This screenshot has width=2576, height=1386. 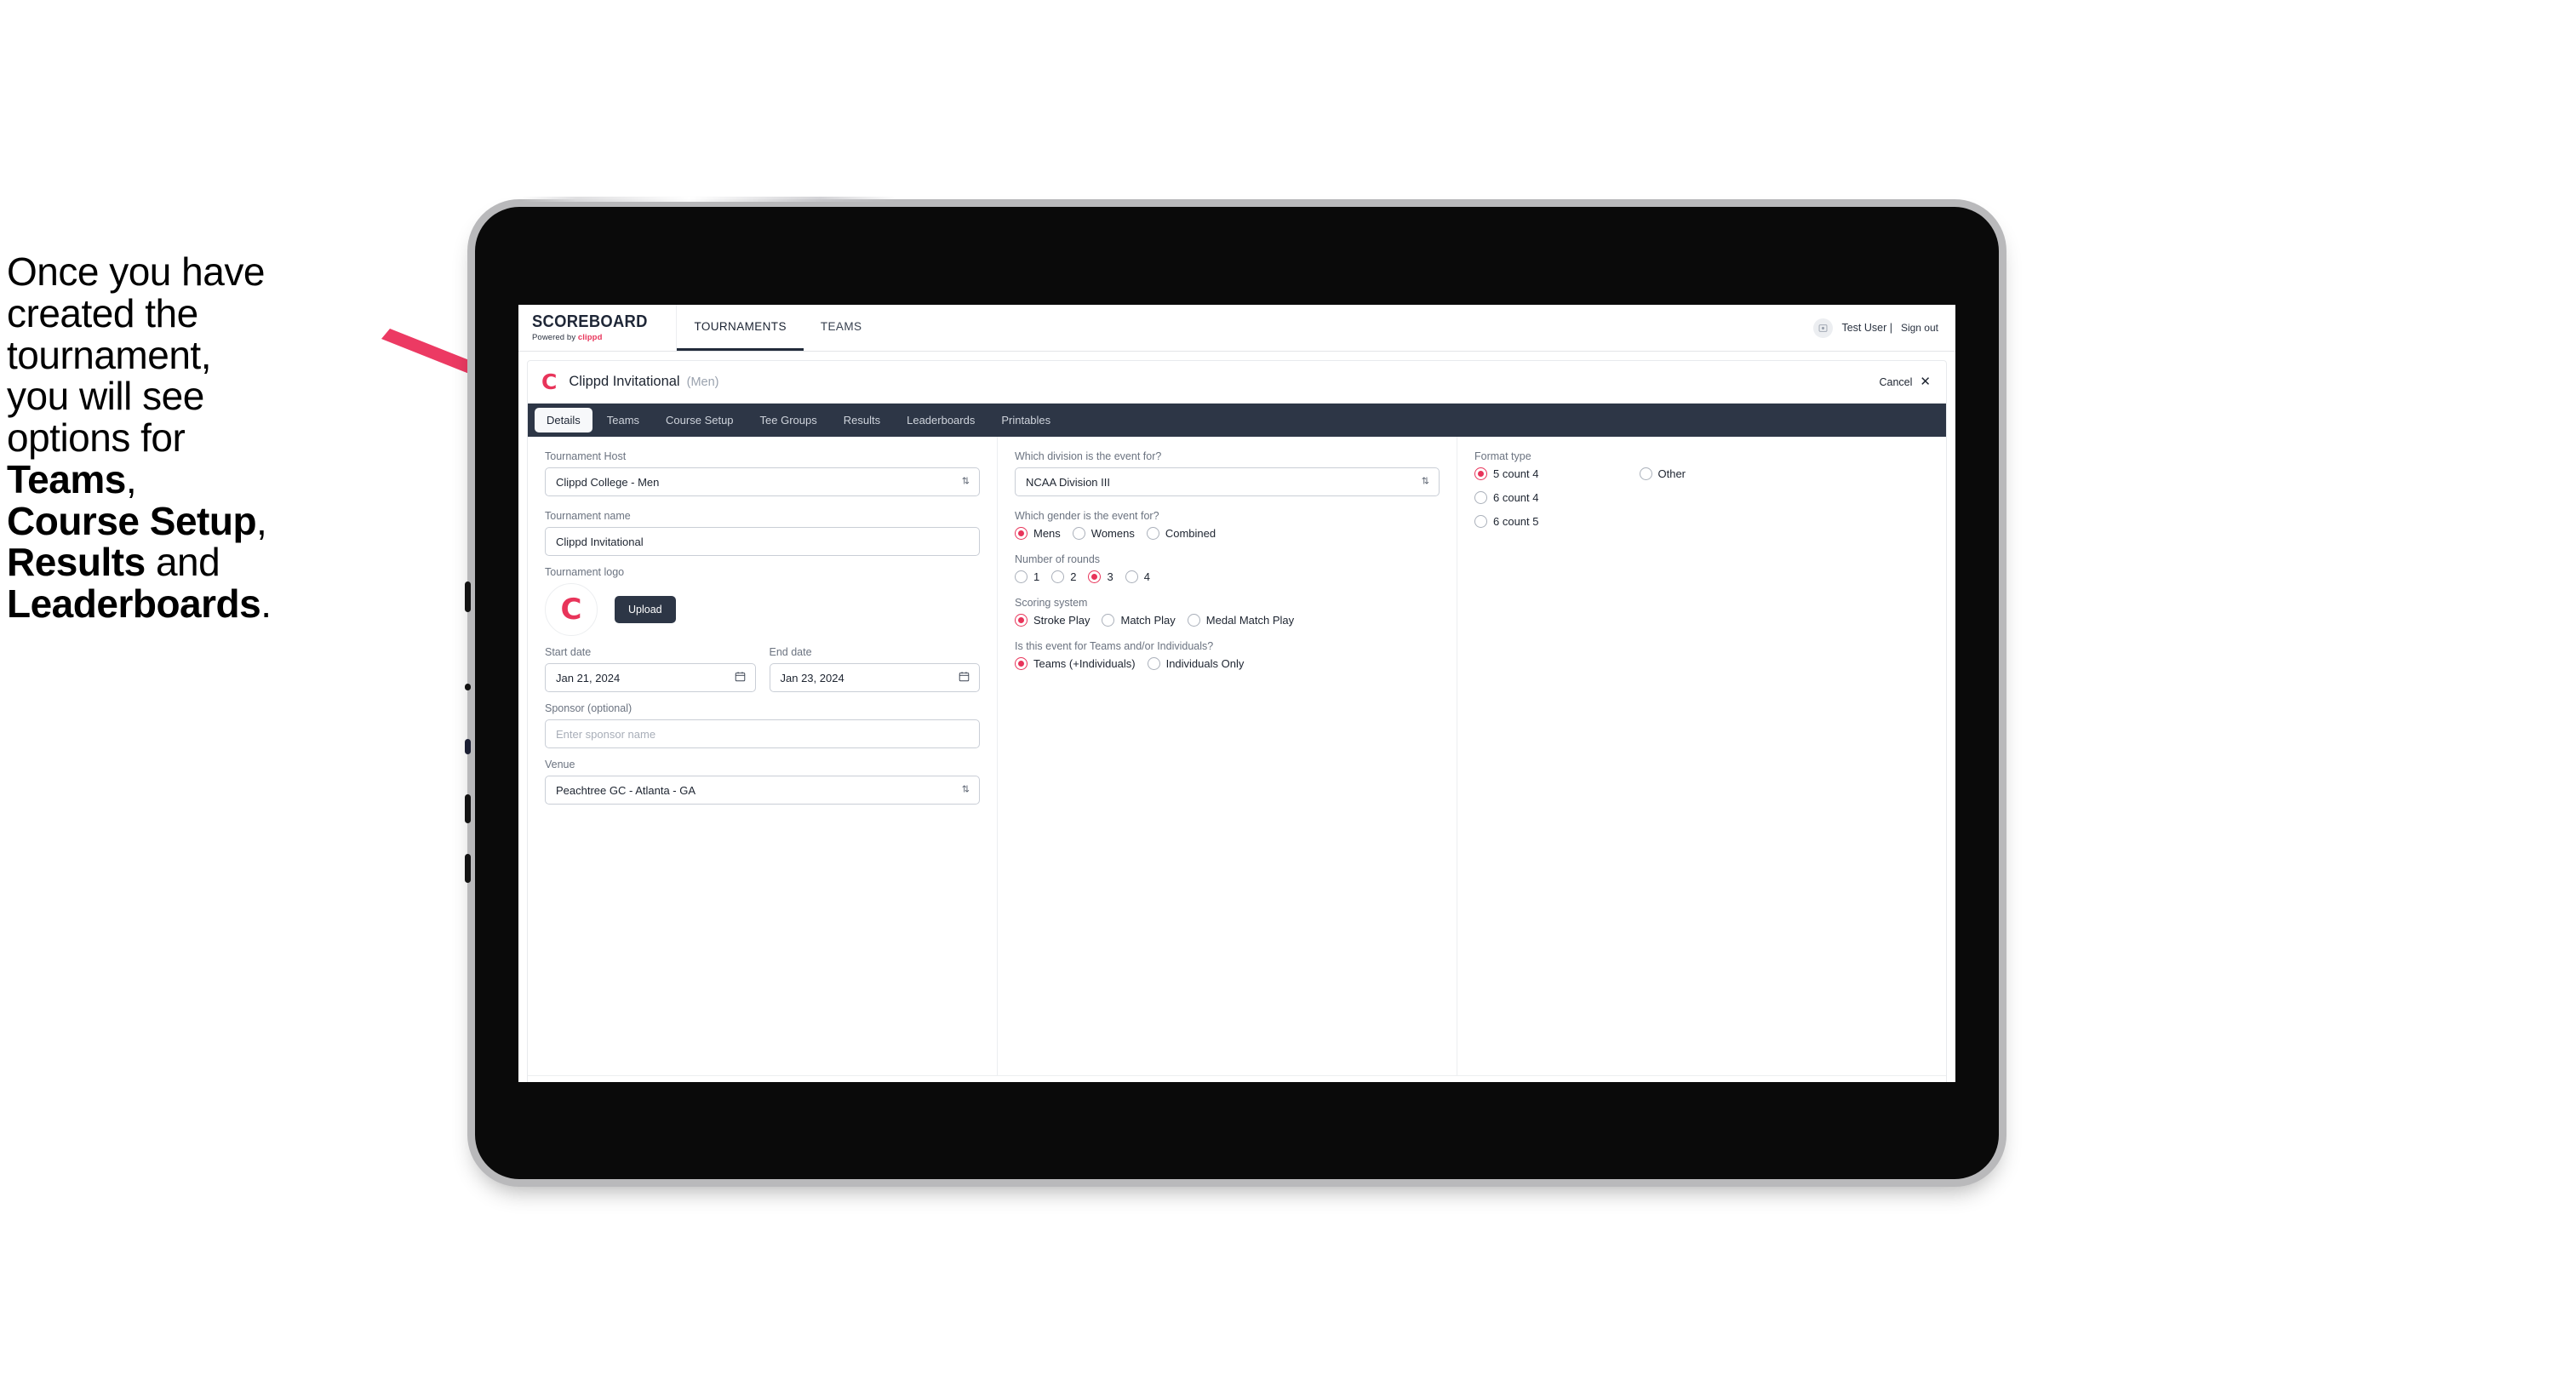 I want to click on radio-label-6-count-4: 6 count 4, so click(x=1516, y=497).